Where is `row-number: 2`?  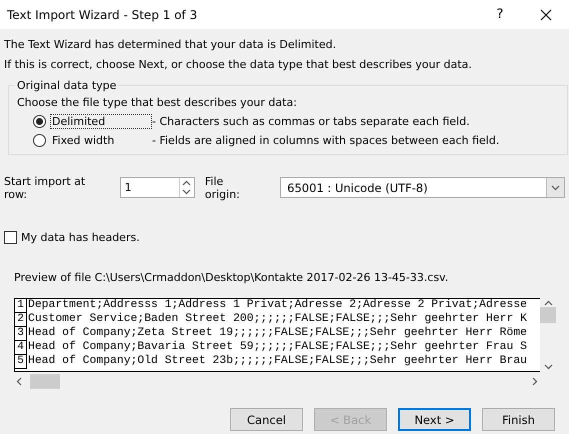 row-number: 2 is located at coordinates (21, 320).